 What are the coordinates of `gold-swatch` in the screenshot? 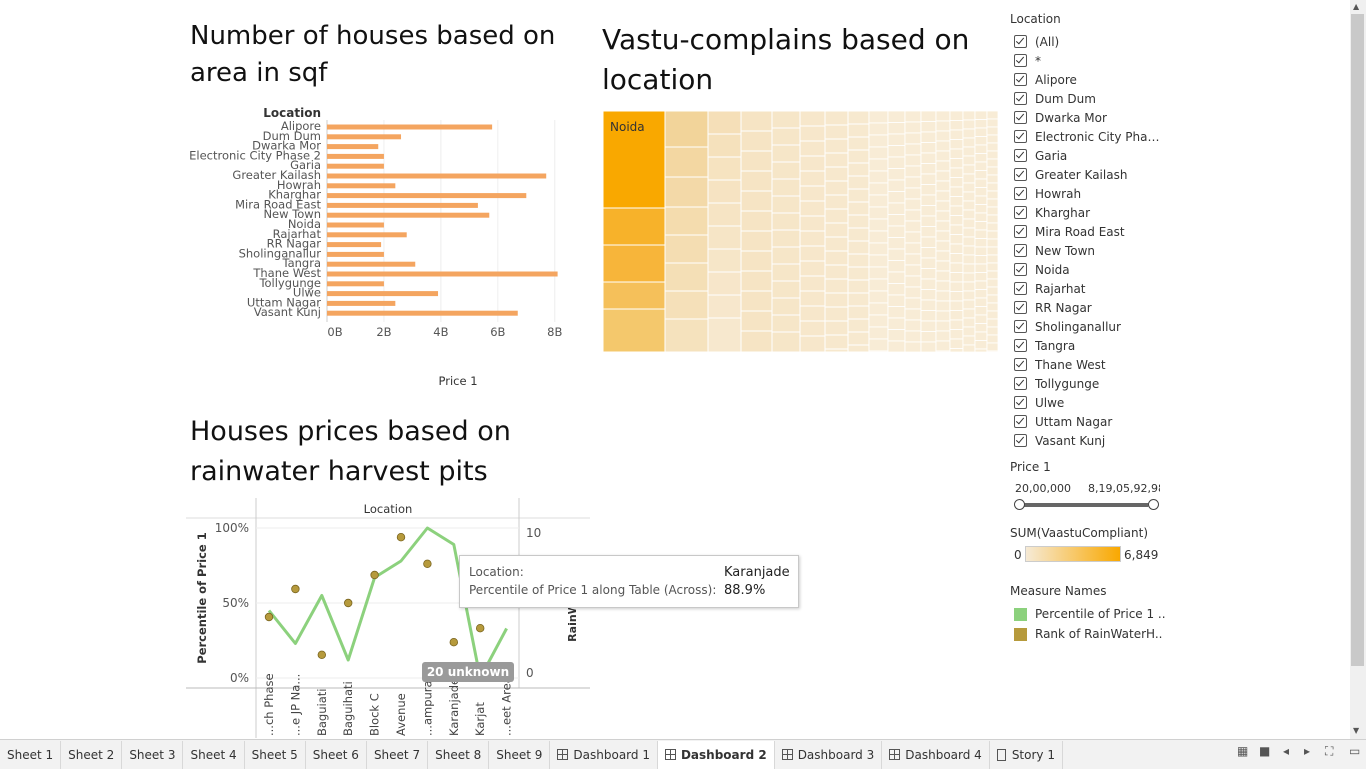 It's located at (1020, 634).